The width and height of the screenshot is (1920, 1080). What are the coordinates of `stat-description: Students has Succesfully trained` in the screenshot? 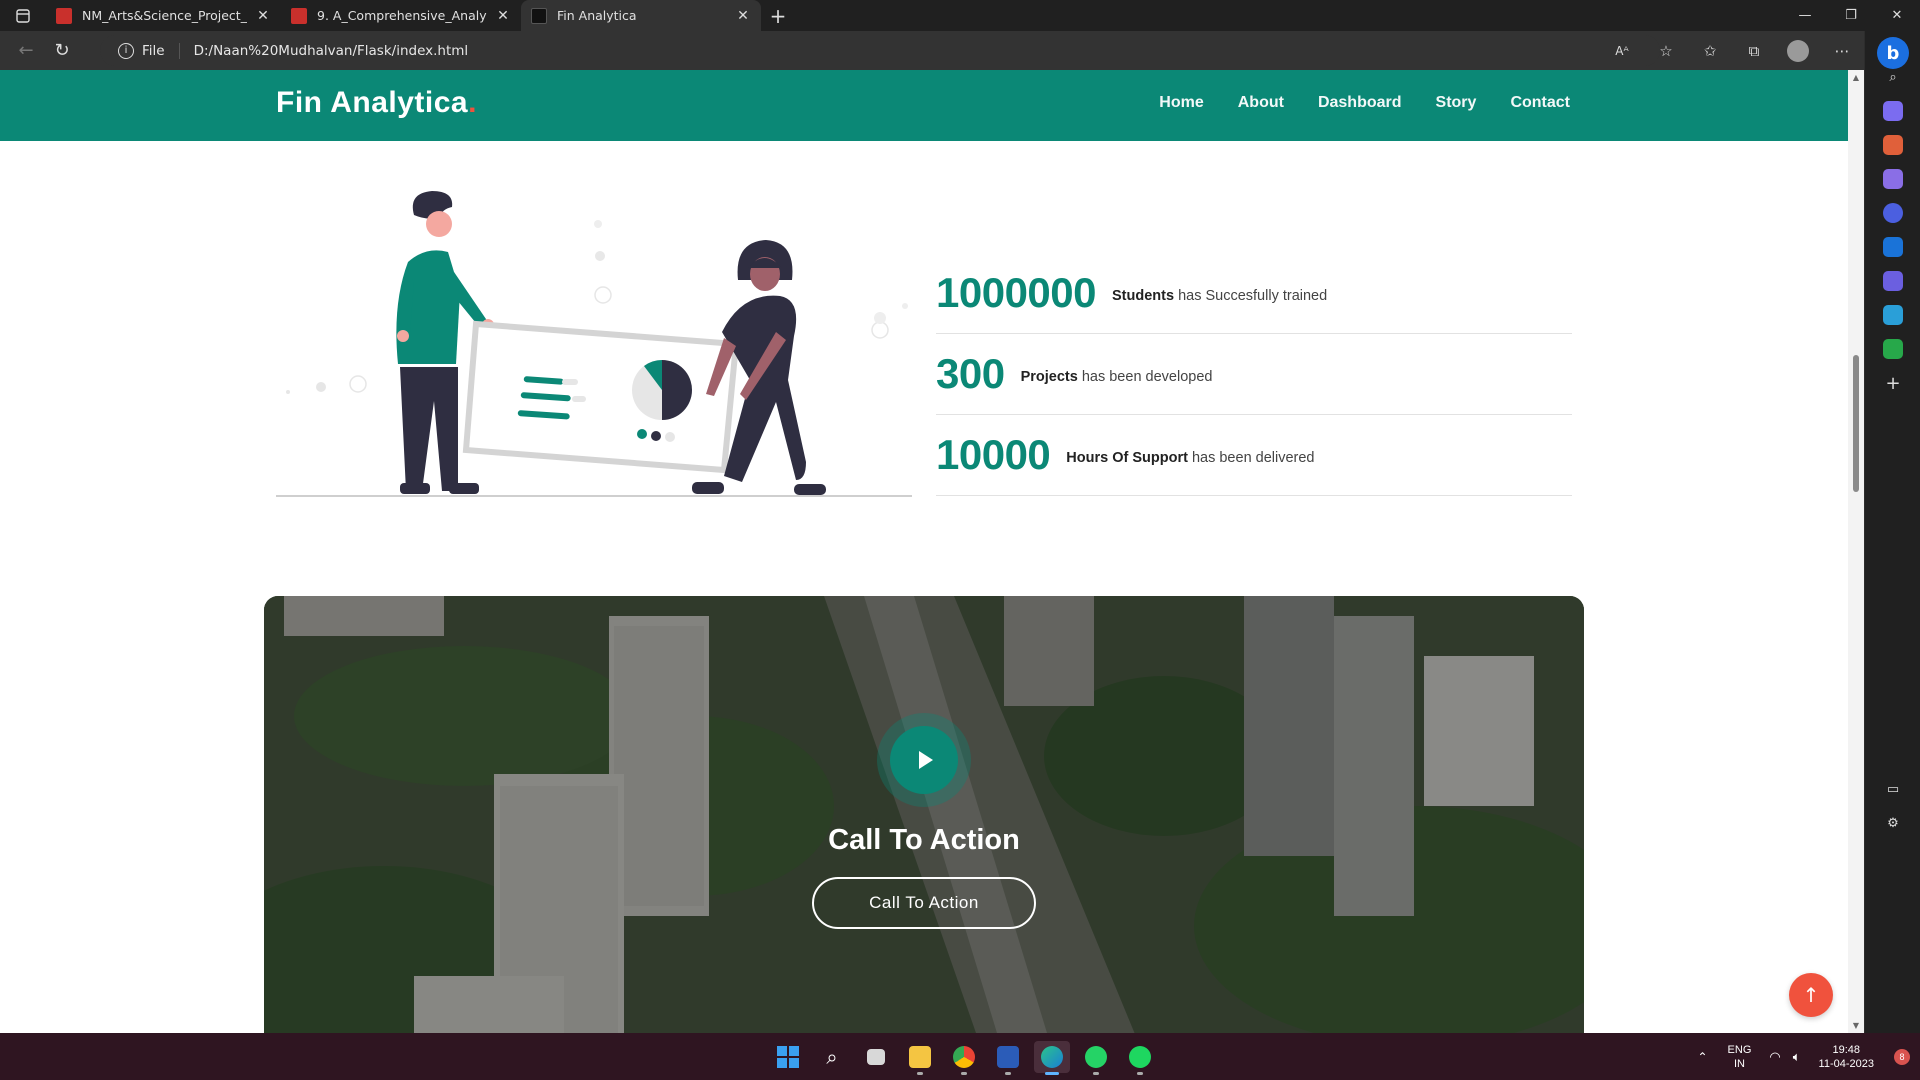 It's located at (1219, 296).